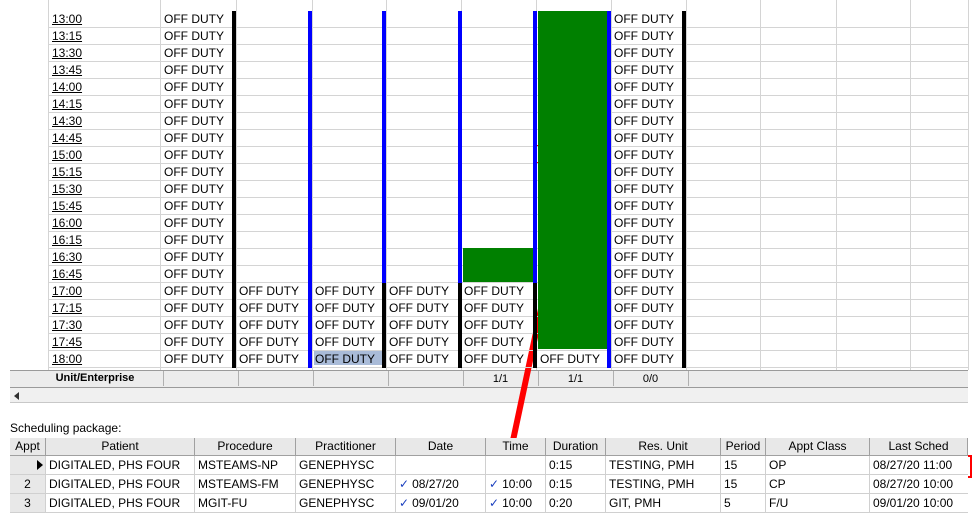 This screenshot has height=519, width=977. What do you see at coordinates (79, 87) in the screenshot?
I see `time-slot-label: 14:00` at bounding box center [79, 87].